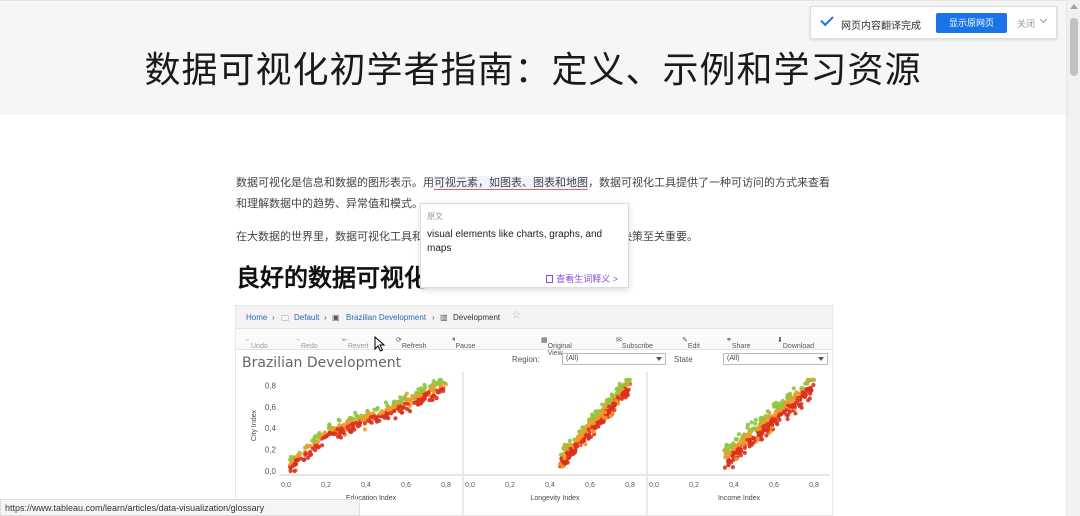 The image size is (1080, 516). Describe the element at coordinates (256, 317) in the screenshot. I see `breadcrumb-home: Home` at that location.